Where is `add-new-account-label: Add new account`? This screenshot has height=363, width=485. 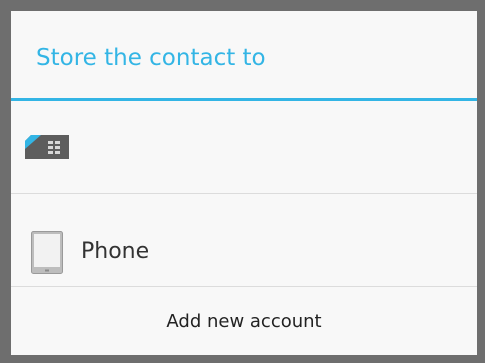
add-new-account-label: Add new account is located at coordinates (244, 321).